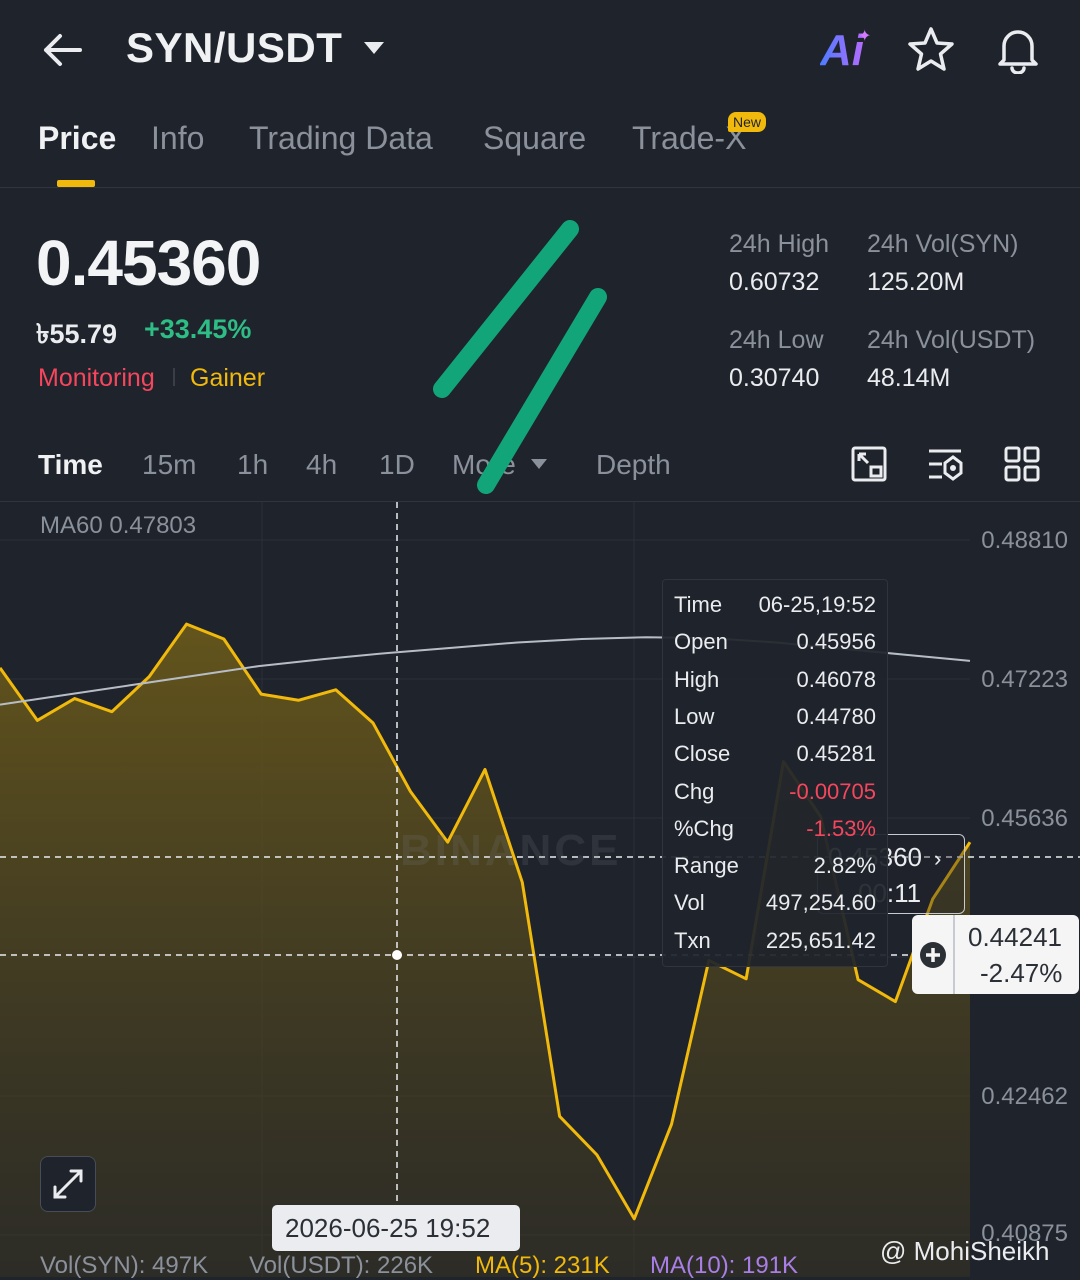  I want to click on tooltip-label: Txn, so click(692, 940).